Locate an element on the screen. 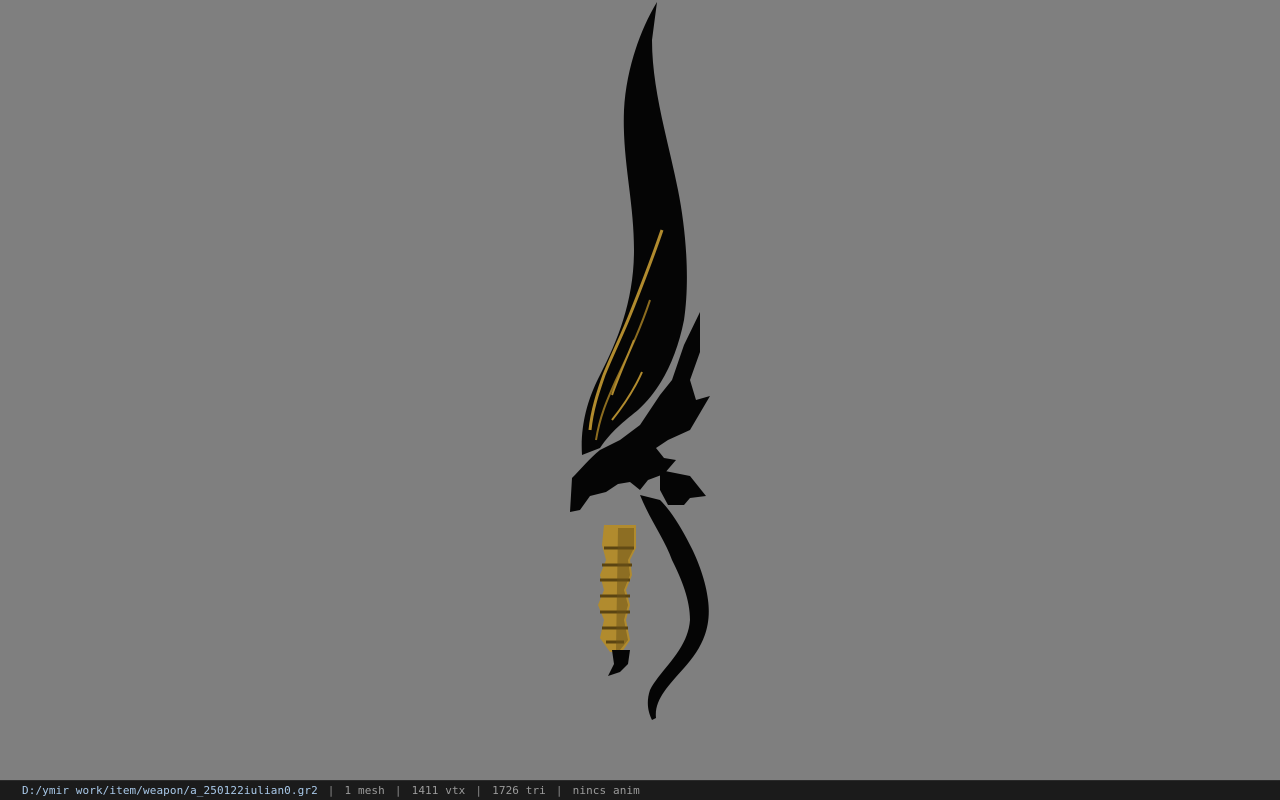  guard-tail is located at coordinates (674, 607).